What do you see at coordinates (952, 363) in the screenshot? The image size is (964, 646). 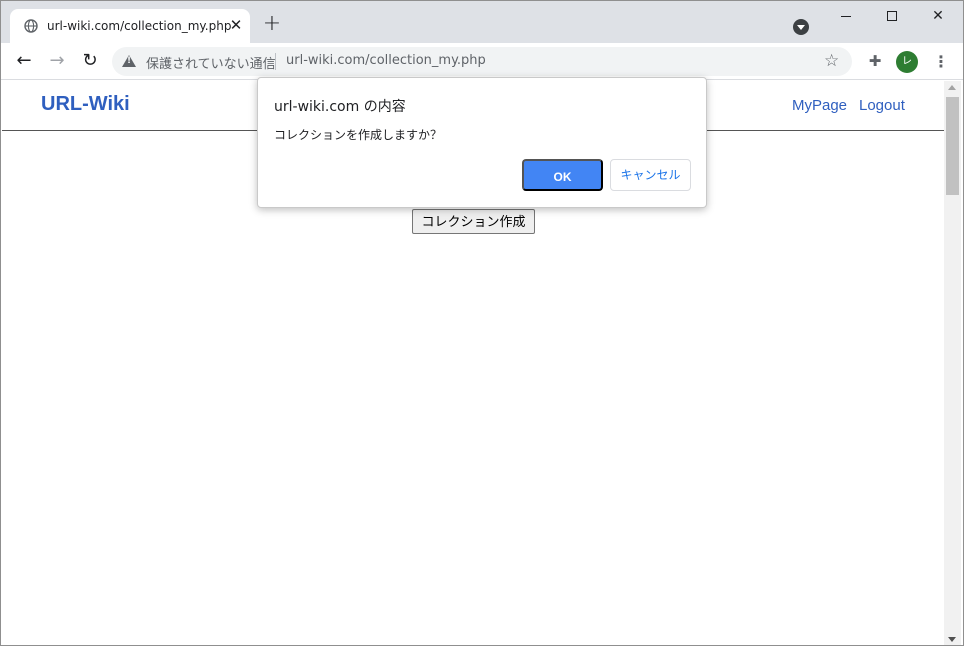 I see `vertical-scrollbar` at bounding box center [952, 363].